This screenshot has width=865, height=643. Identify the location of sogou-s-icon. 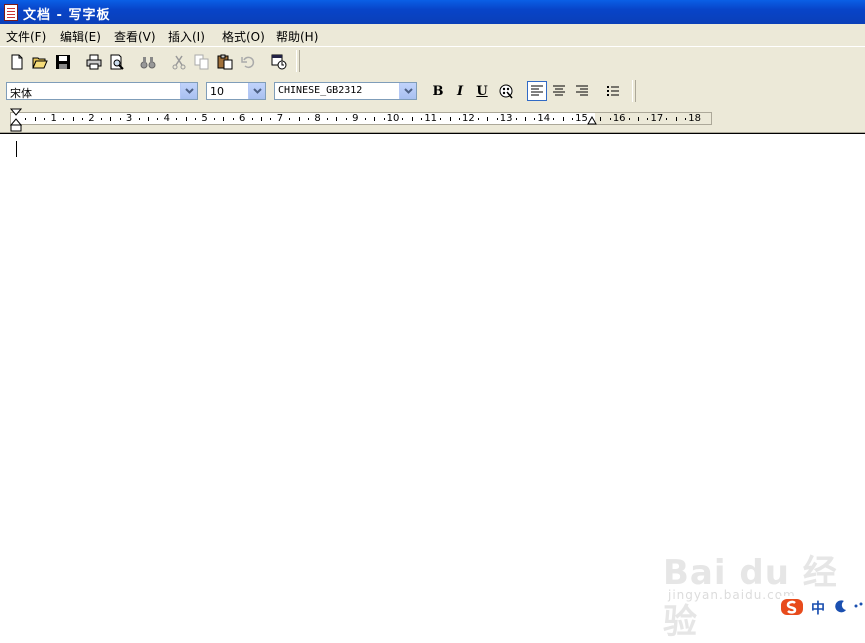
(792, 607).